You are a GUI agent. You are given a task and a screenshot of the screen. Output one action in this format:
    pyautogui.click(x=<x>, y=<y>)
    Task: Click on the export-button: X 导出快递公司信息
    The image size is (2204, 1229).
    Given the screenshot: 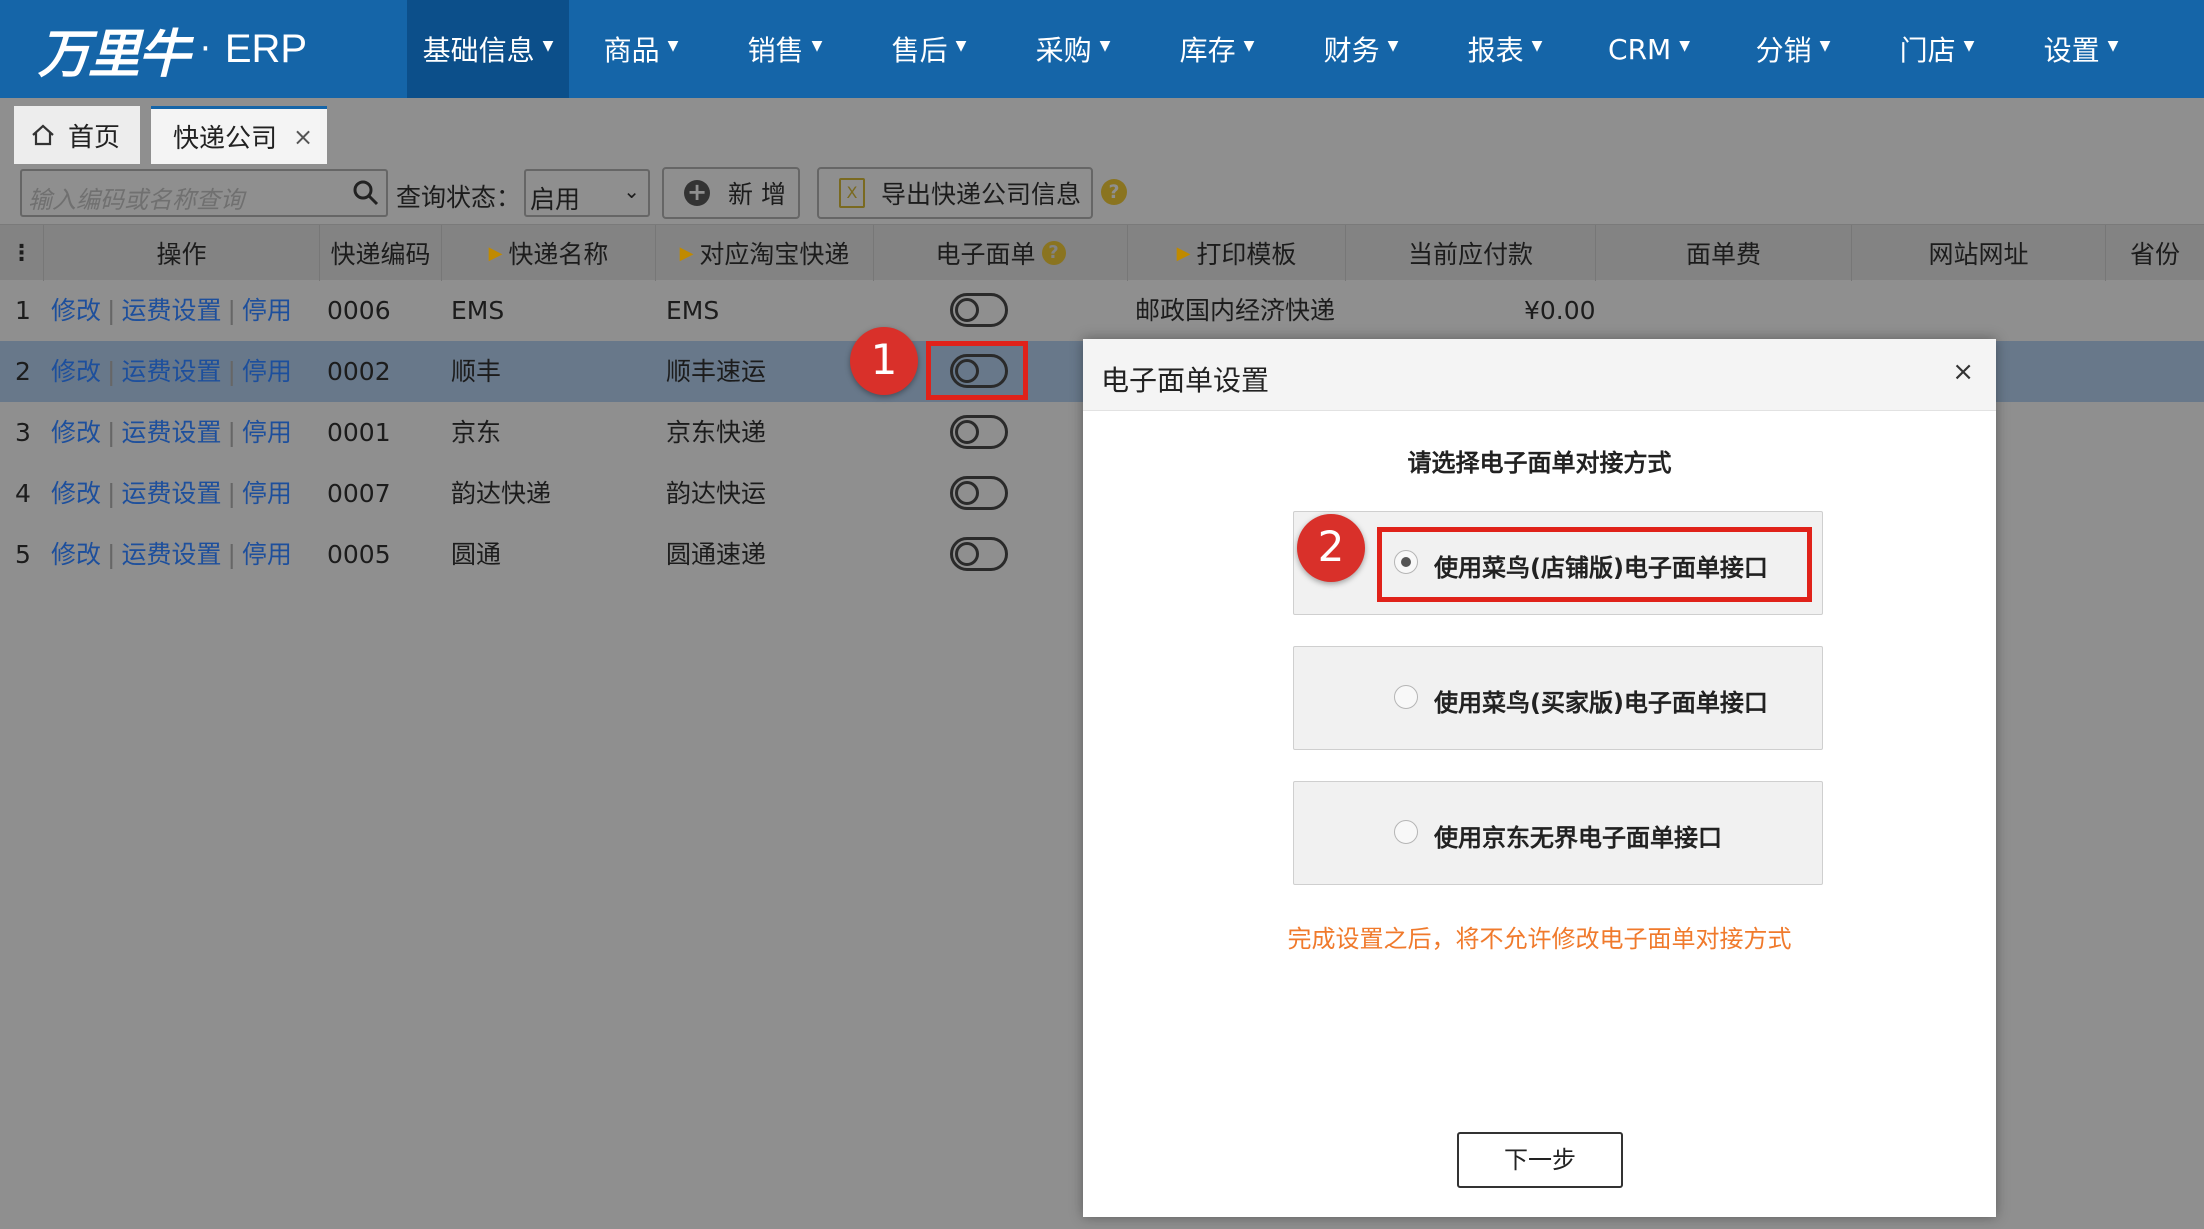 What is the action you would take?
    pyautogui.click(x=955, y=193)
    